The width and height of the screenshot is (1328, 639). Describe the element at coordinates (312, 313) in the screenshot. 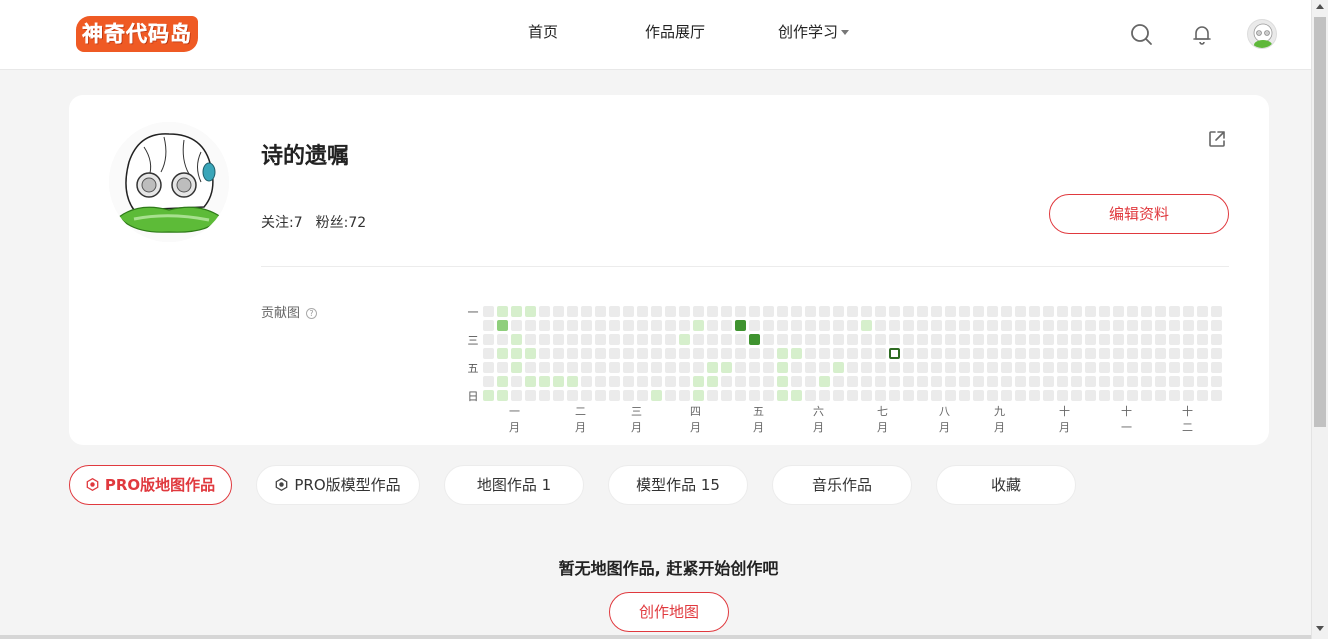

I see `help-icon: ?` at that location.